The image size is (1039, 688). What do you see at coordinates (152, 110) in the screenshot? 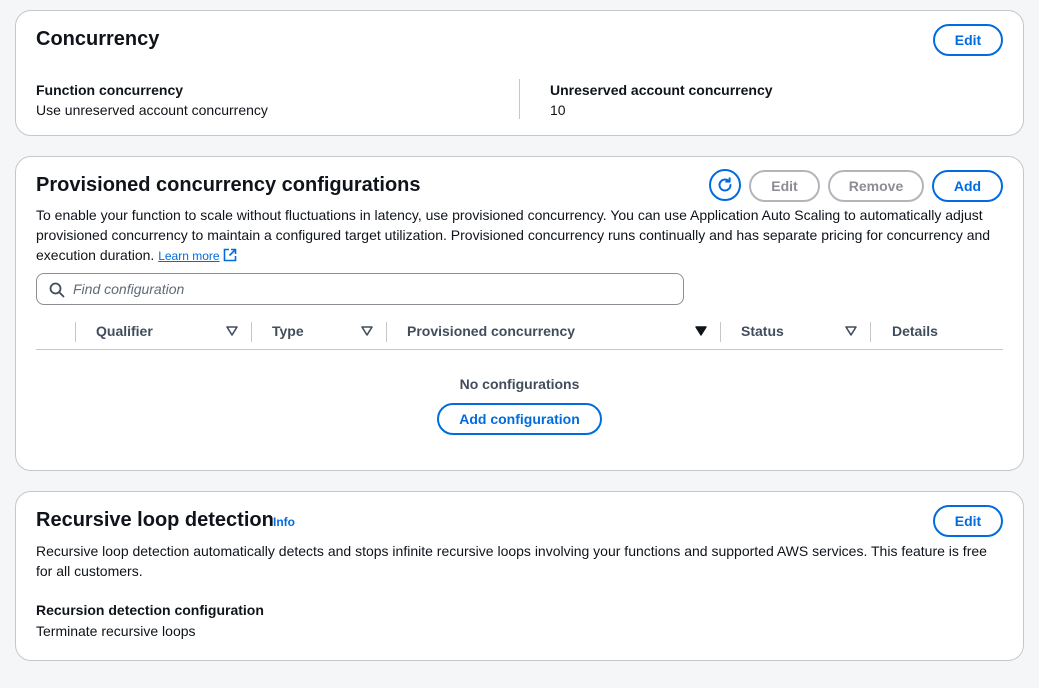
I see `function-concurrency-value: Use unreserved account concurrency` at bounding box center [152, 110].